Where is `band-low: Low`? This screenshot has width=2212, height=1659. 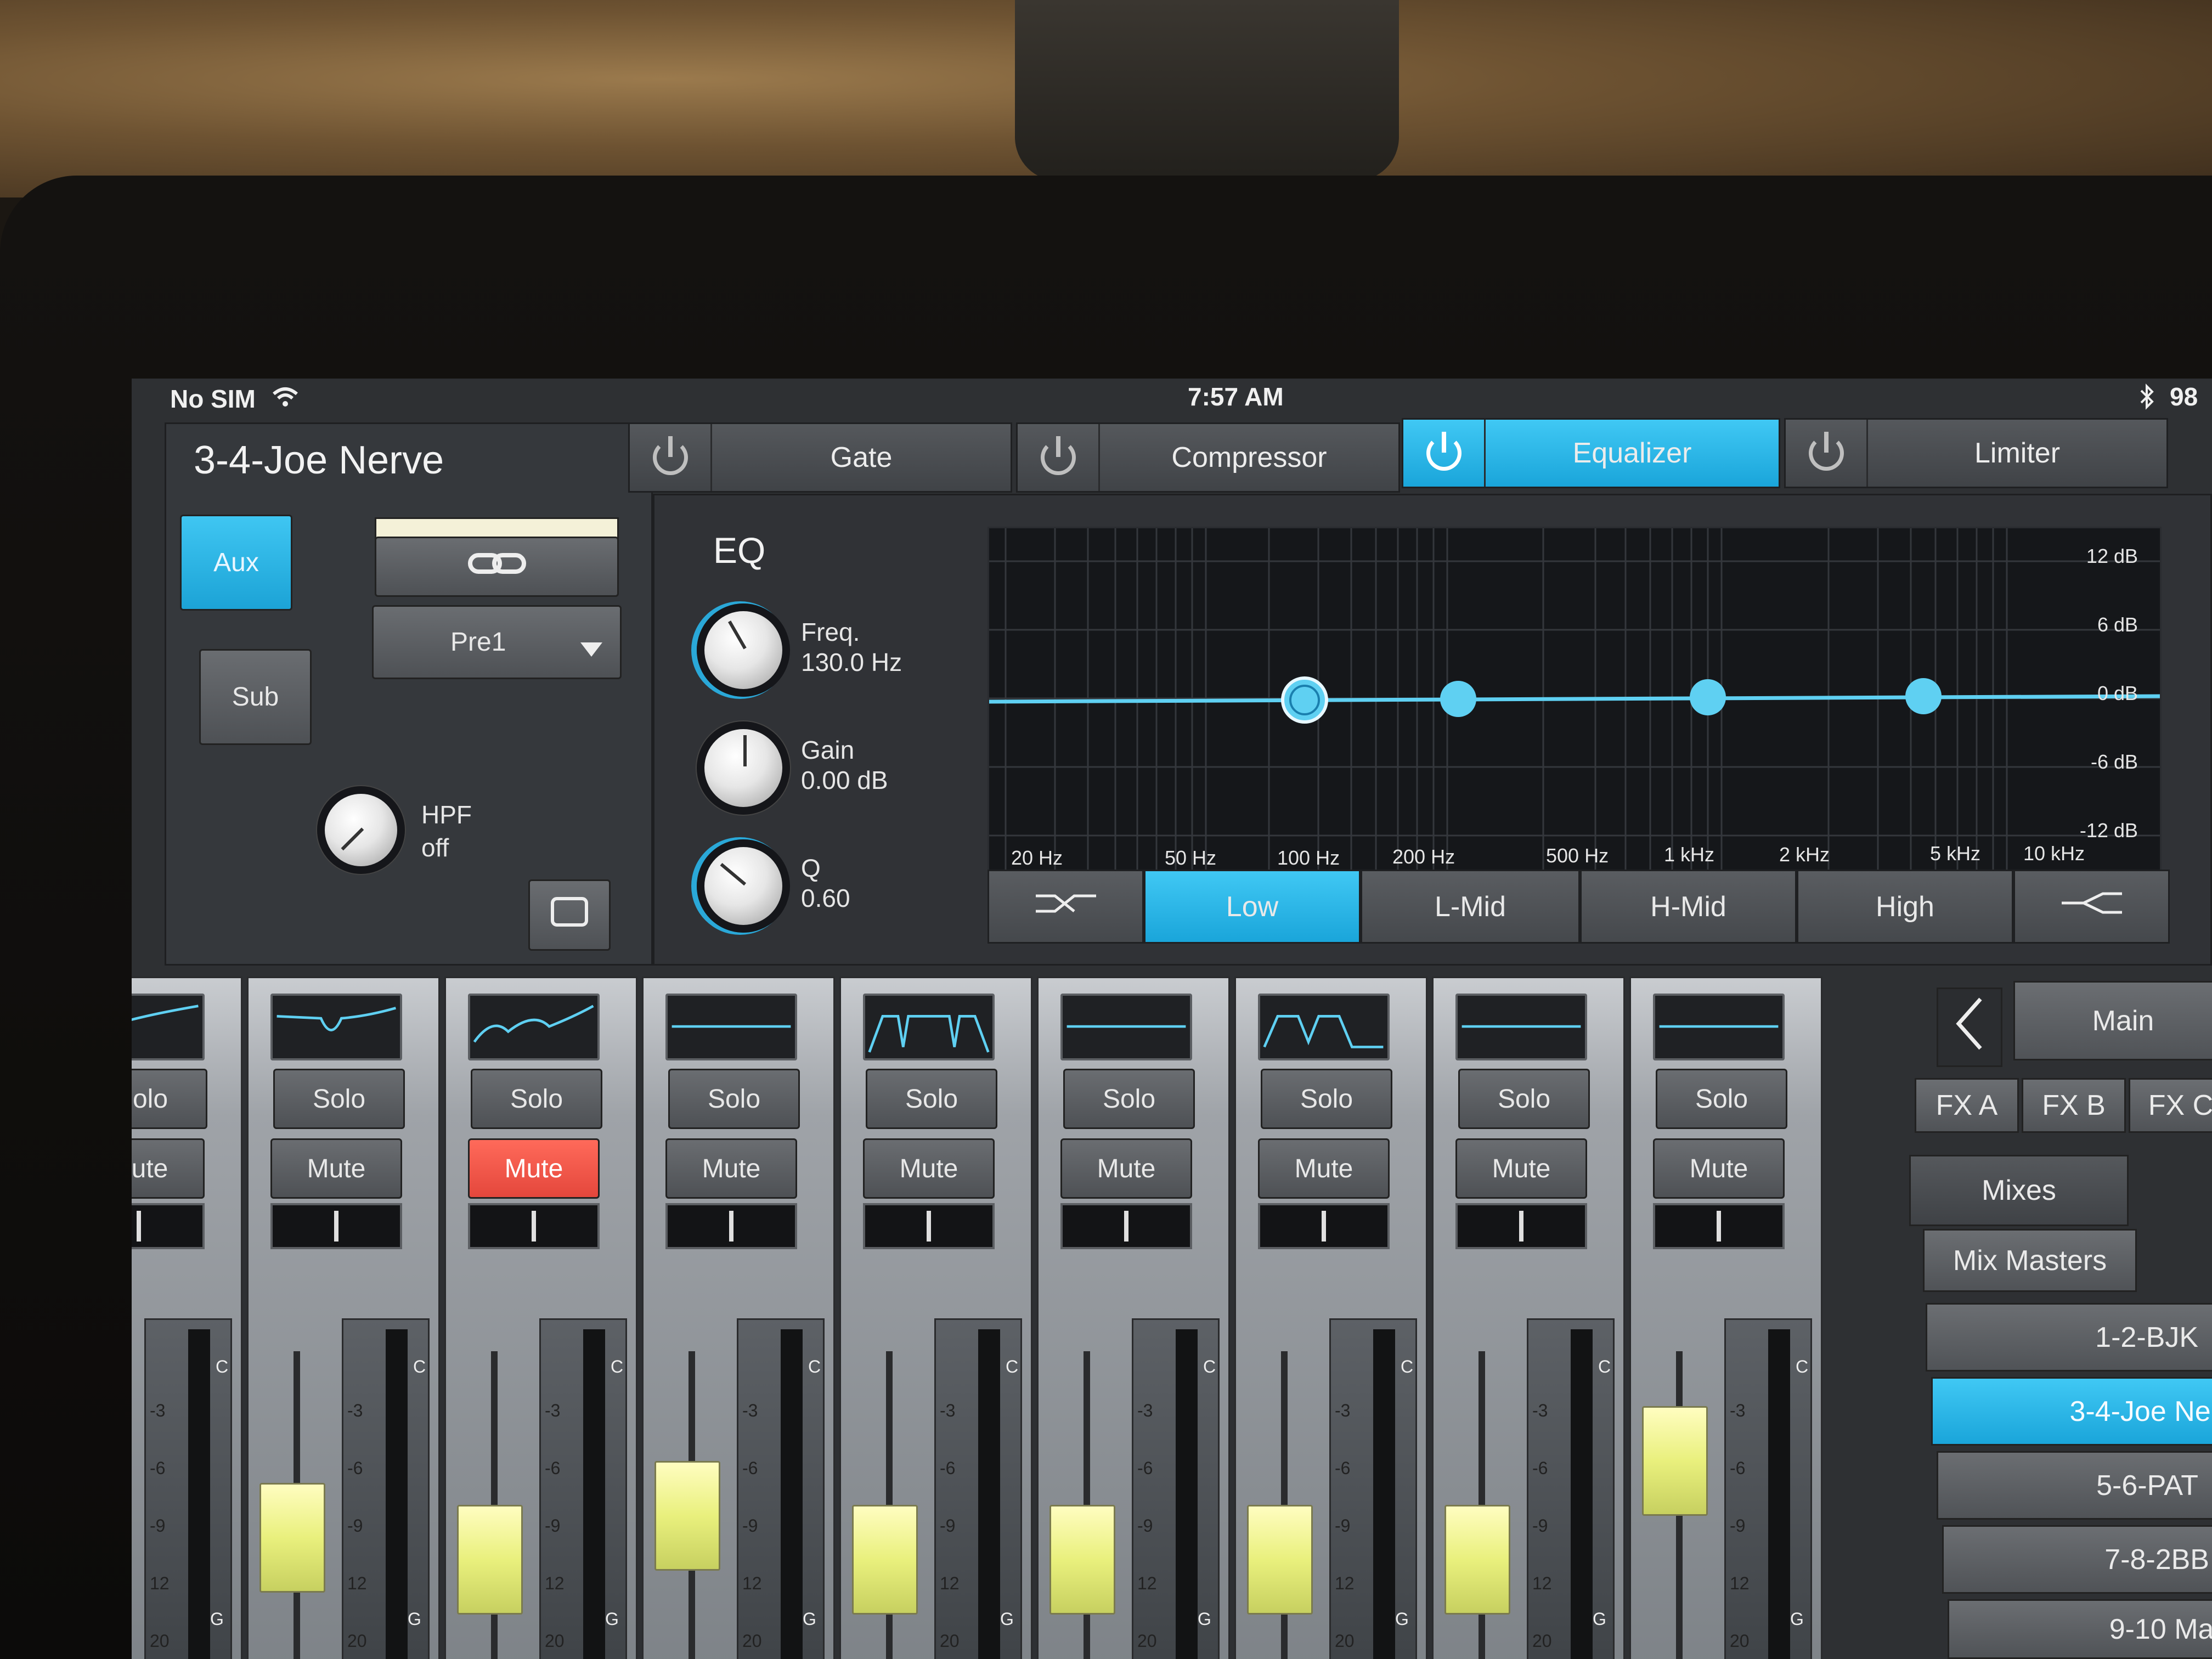
band-low: Low is located at coordinates (1252, 907).